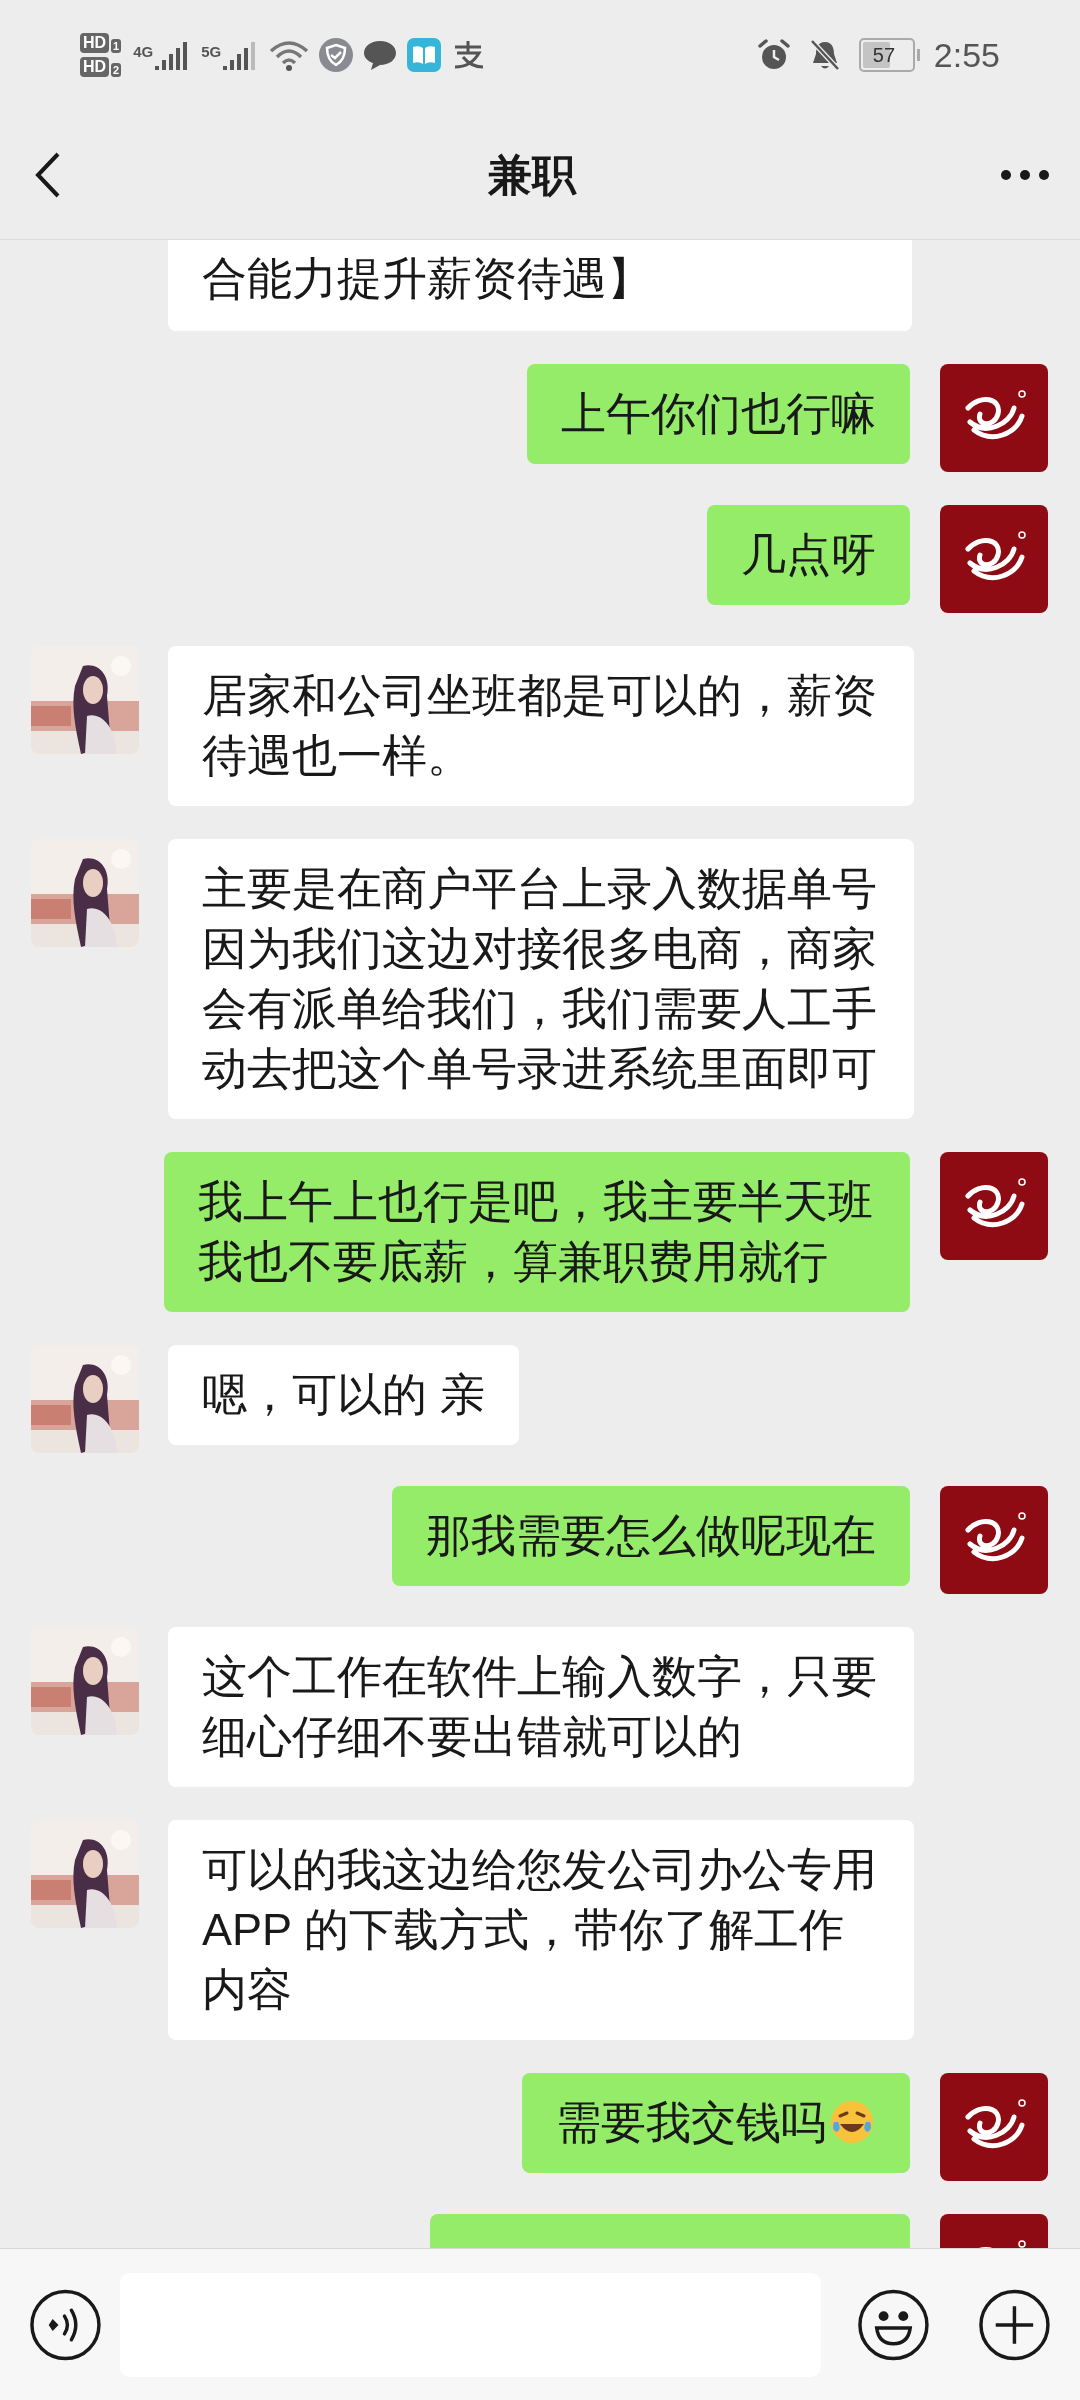 Image resolution: width=1080 pixels, height=2400 pixels. I want to click on network-label: 5G, so click(211, 52).